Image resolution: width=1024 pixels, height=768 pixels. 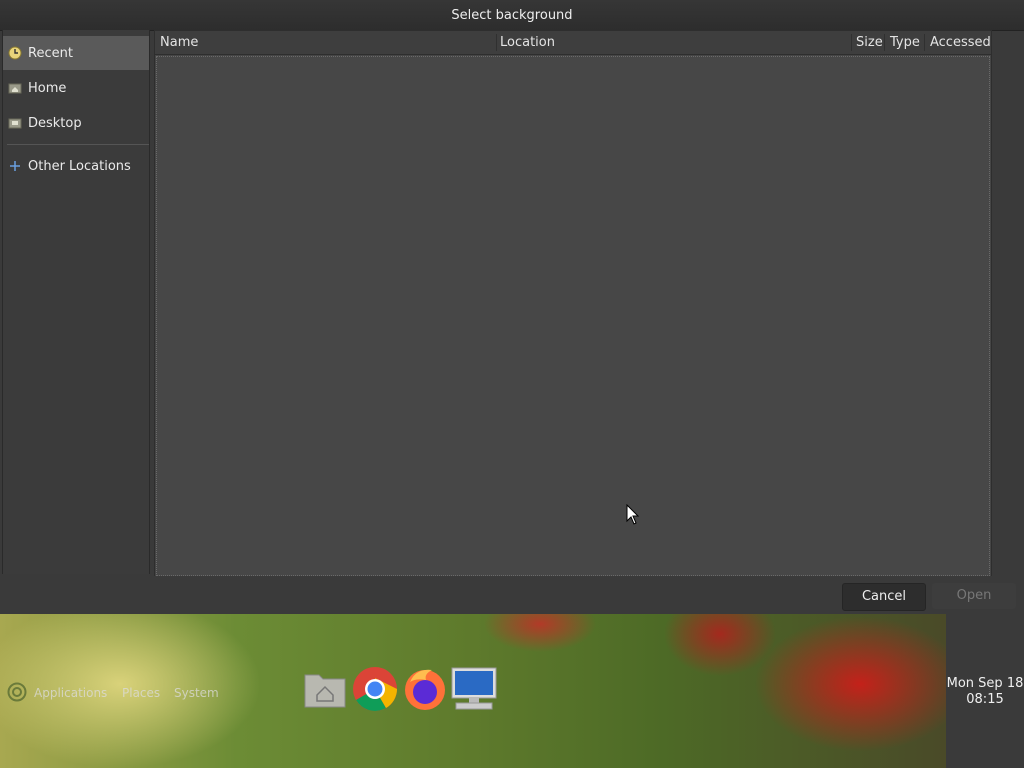 I want to click on sidebar-item-home: Home, so click(x=76, y=88).